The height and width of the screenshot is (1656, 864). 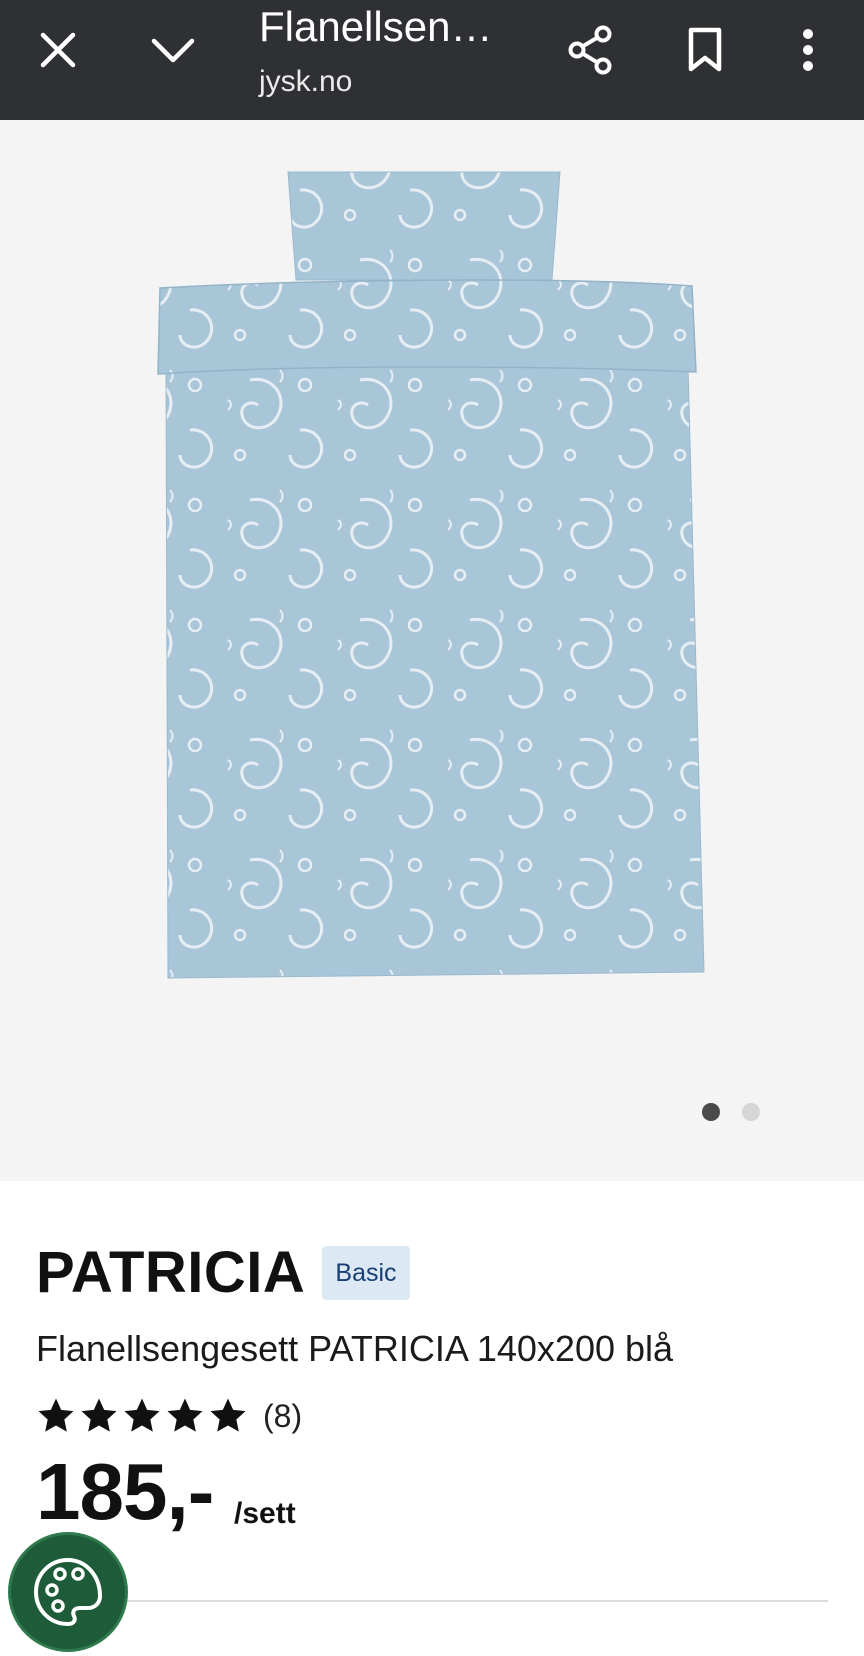 I want to click on share-icon, so click(x=590, y=50).